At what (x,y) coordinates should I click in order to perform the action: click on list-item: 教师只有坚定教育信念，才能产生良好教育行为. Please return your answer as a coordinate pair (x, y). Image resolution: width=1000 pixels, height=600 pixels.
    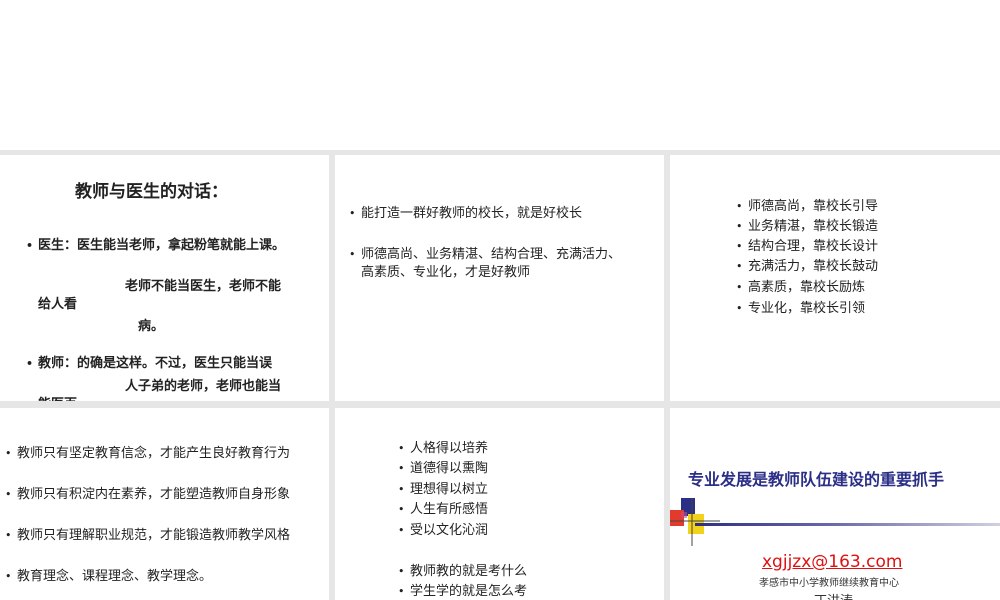
    Looking at the image, I should click on (147, 454).